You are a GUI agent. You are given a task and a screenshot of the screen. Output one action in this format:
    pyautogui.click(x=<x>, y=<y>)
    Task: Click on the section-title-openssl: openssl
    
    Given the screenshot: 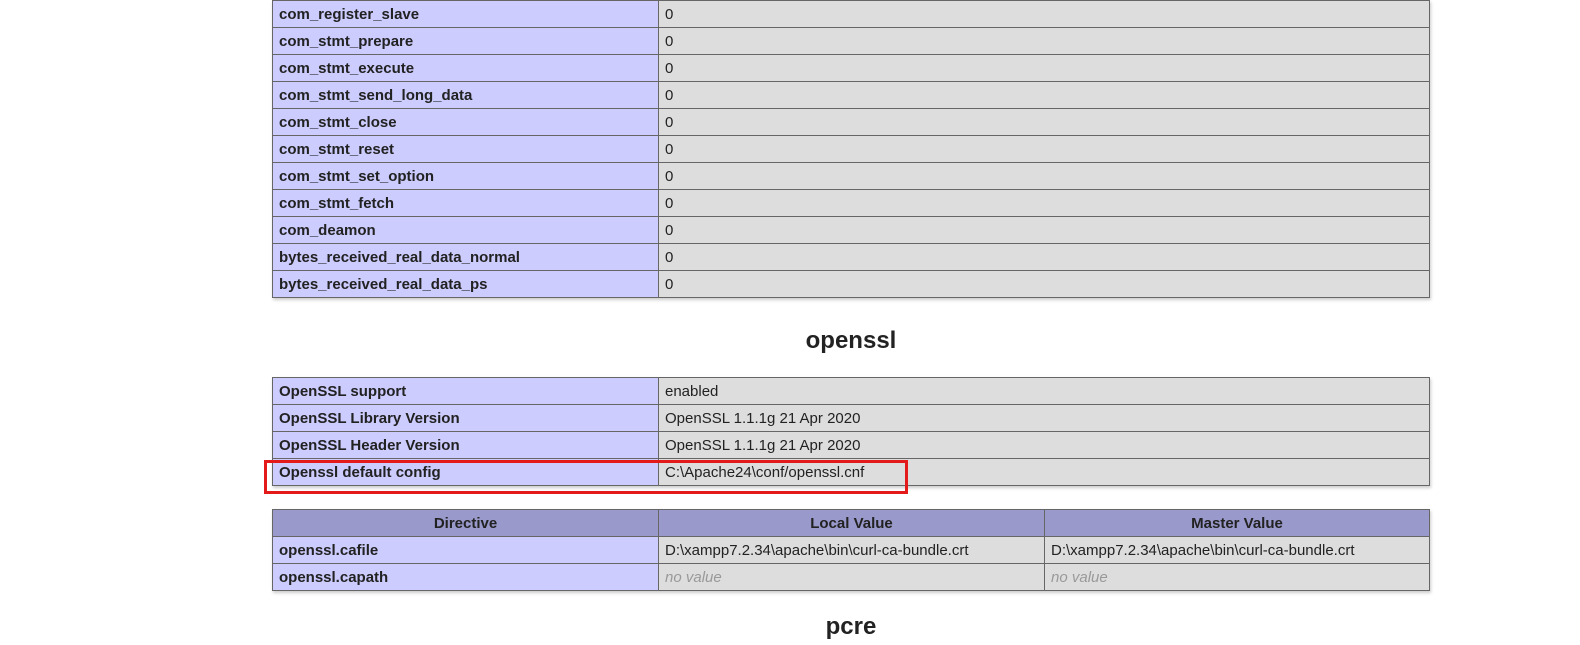 What is the action you would take?
    pyautogui.click(x=851, y=340)
    